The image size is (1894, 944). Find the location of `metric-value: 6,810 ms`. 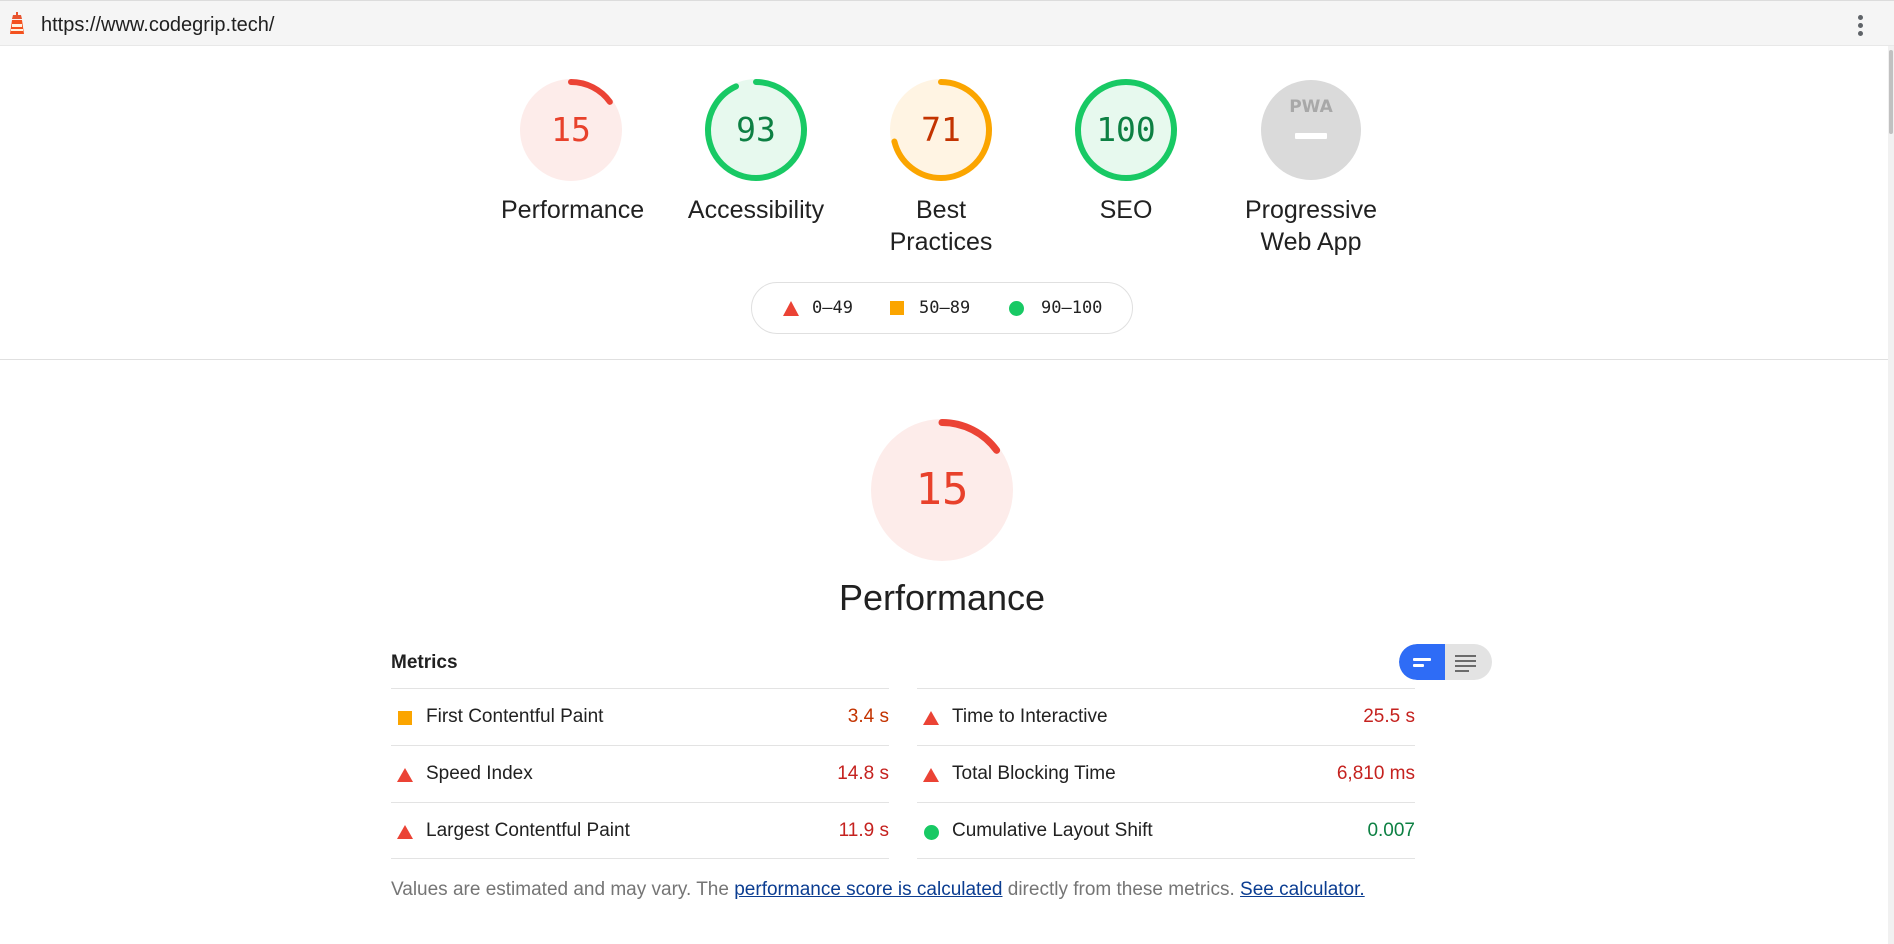

metric-value: 6,810 ms is located at coordinates (1375, 773).